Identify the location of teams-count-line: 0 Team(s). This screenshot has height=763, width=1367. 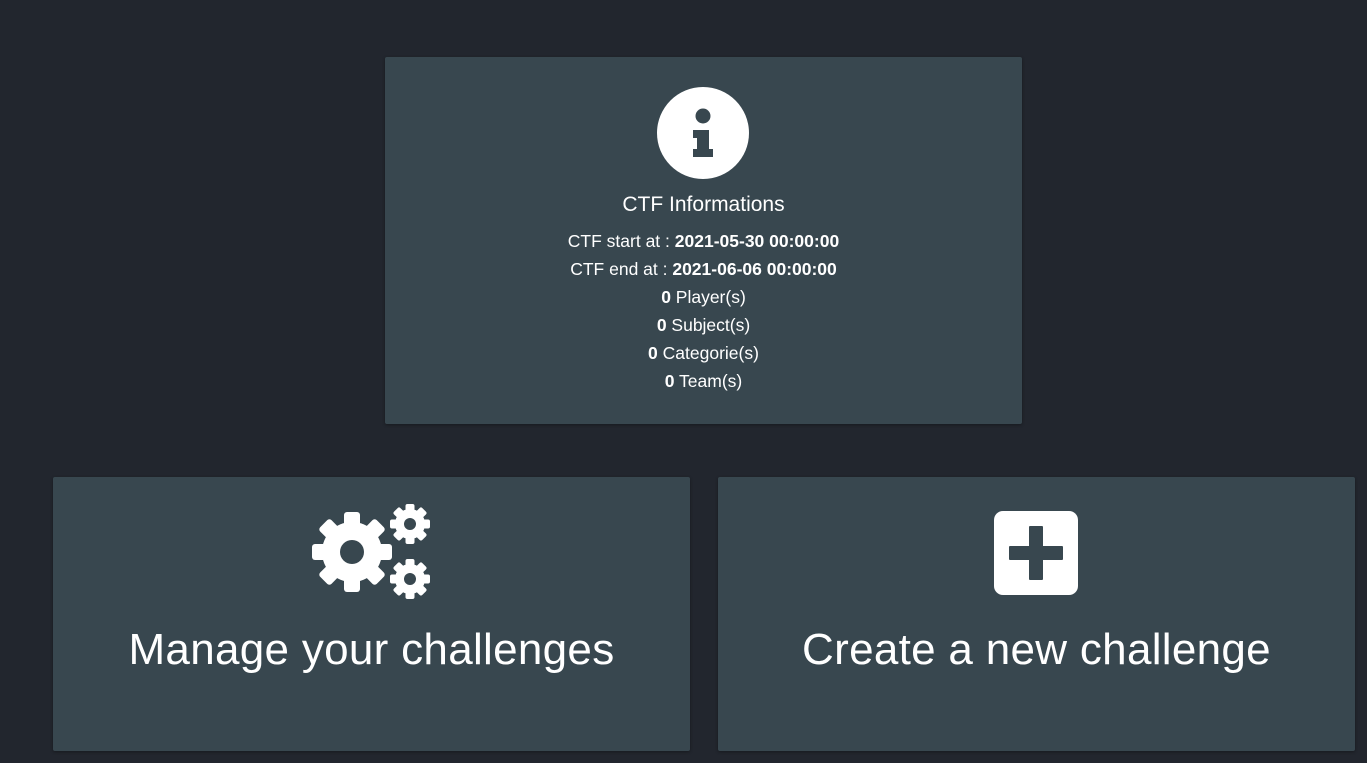
(703, 381).